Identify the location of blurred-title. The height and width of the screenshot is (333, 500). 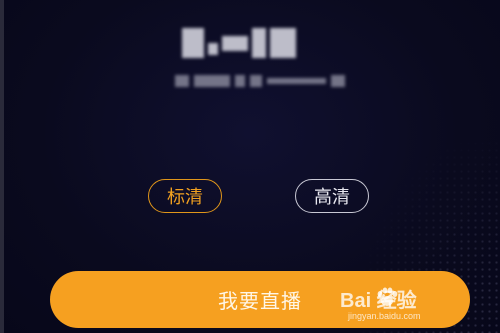
(259, 43).